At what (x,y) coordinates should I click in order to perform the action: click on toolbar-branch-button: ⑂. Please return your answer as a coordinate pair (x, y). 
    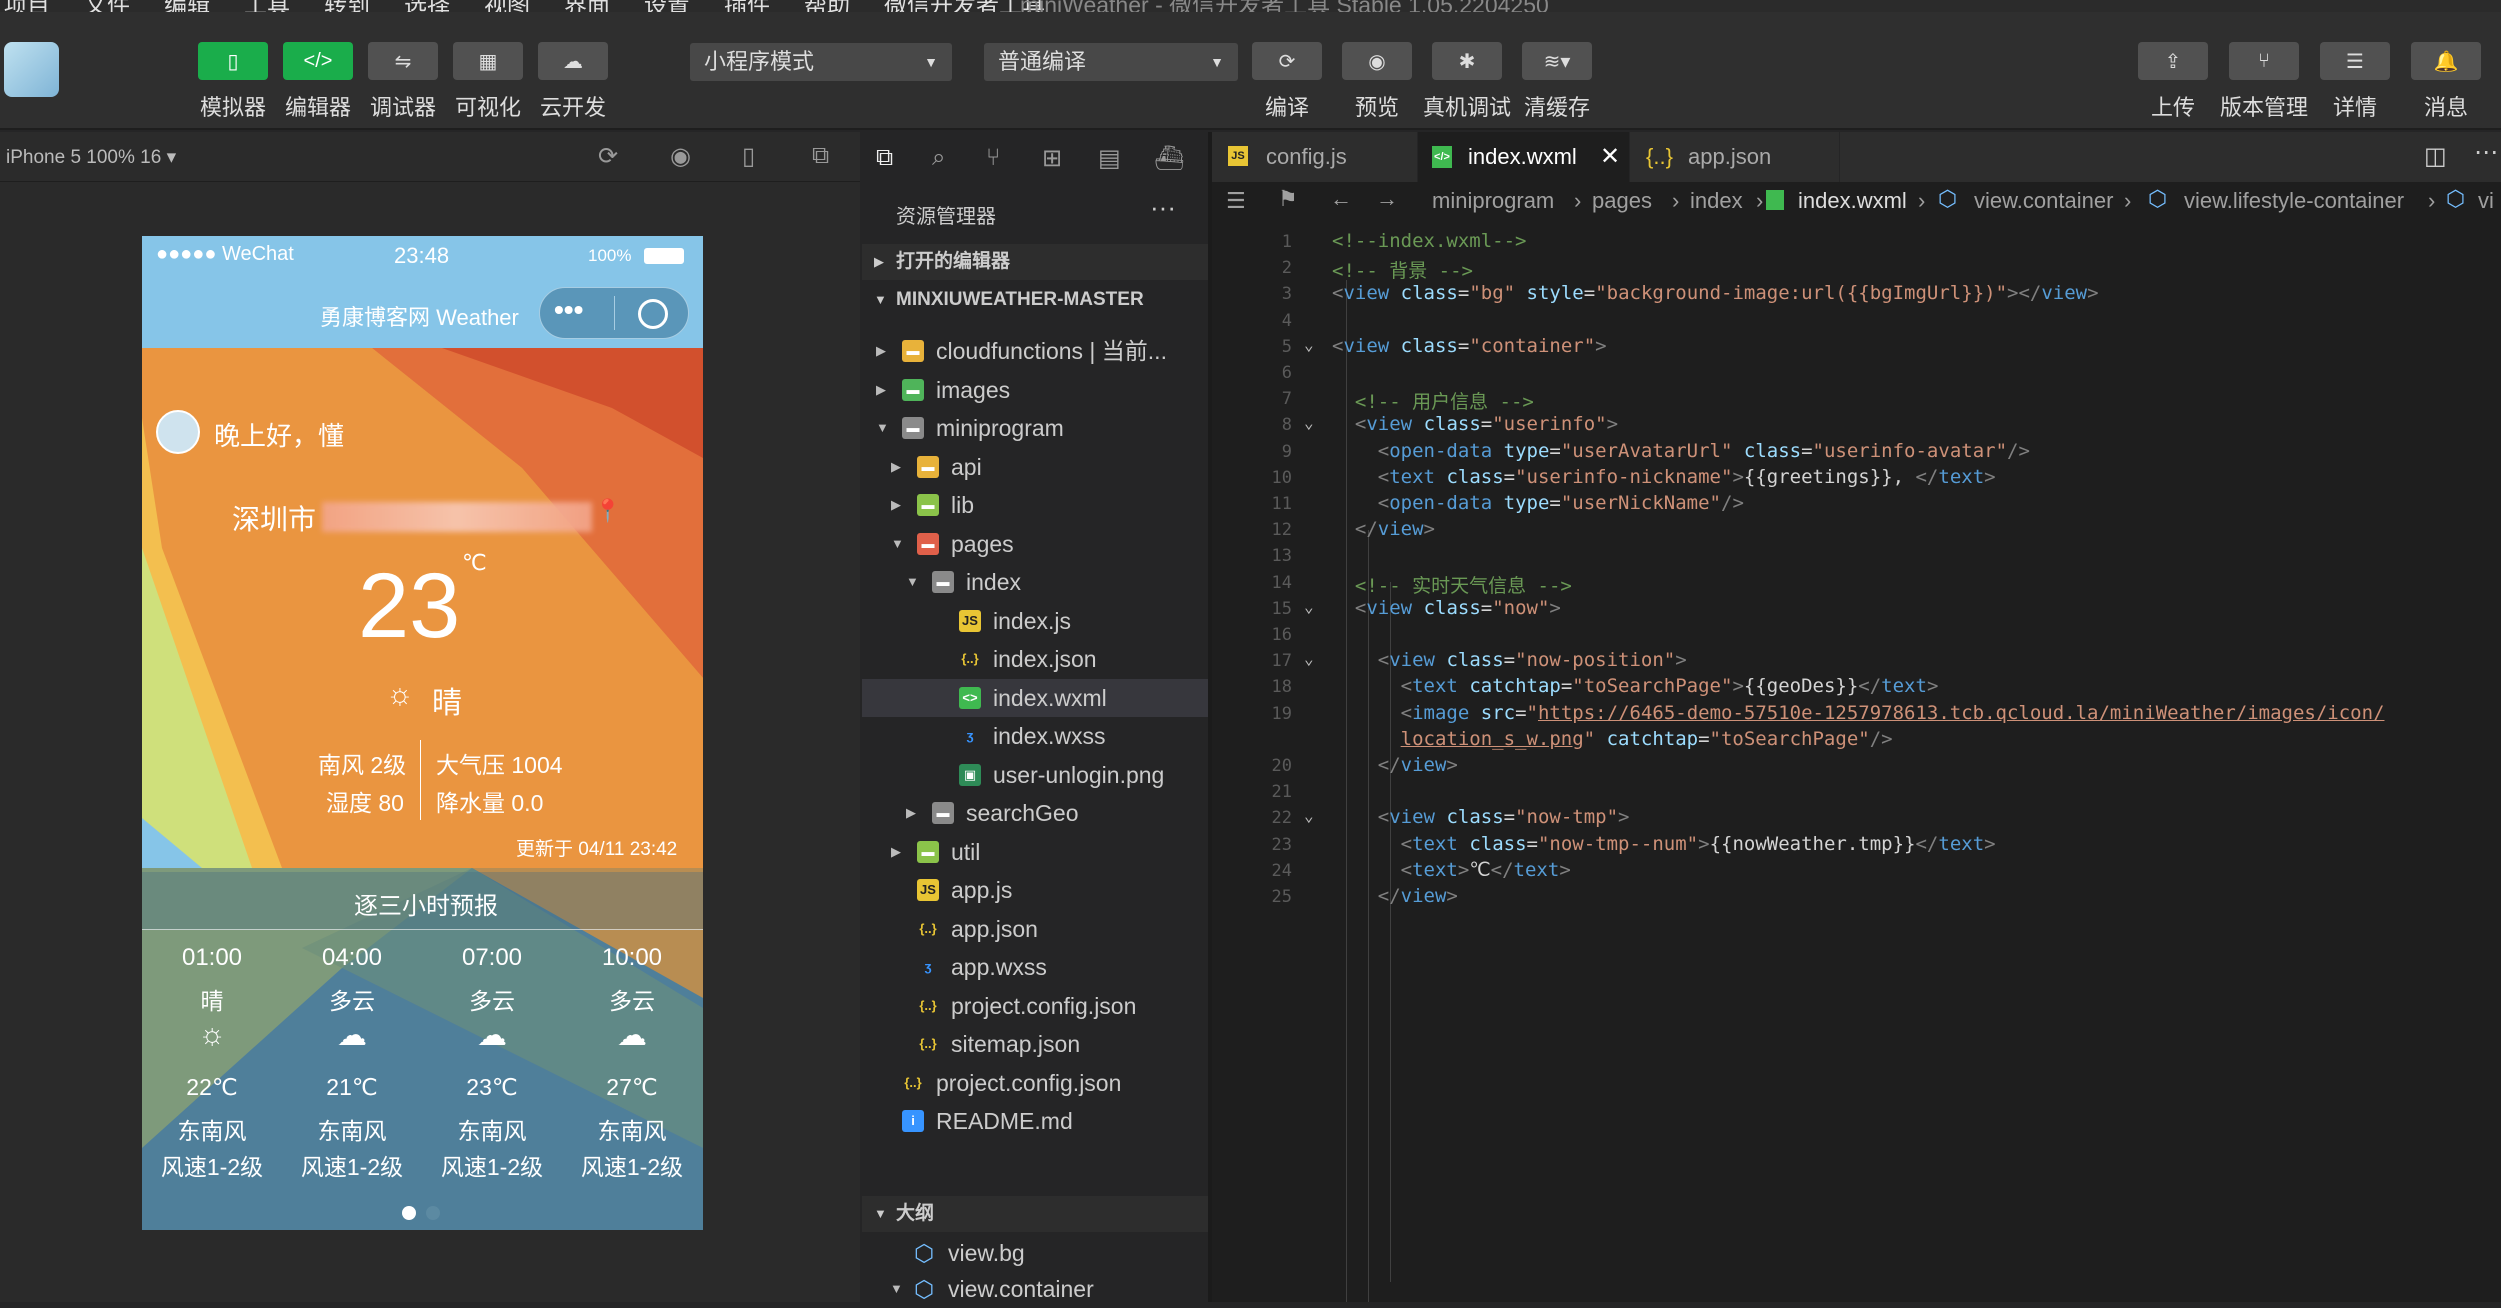
    Looking at the image, I should click on (2264, 61).